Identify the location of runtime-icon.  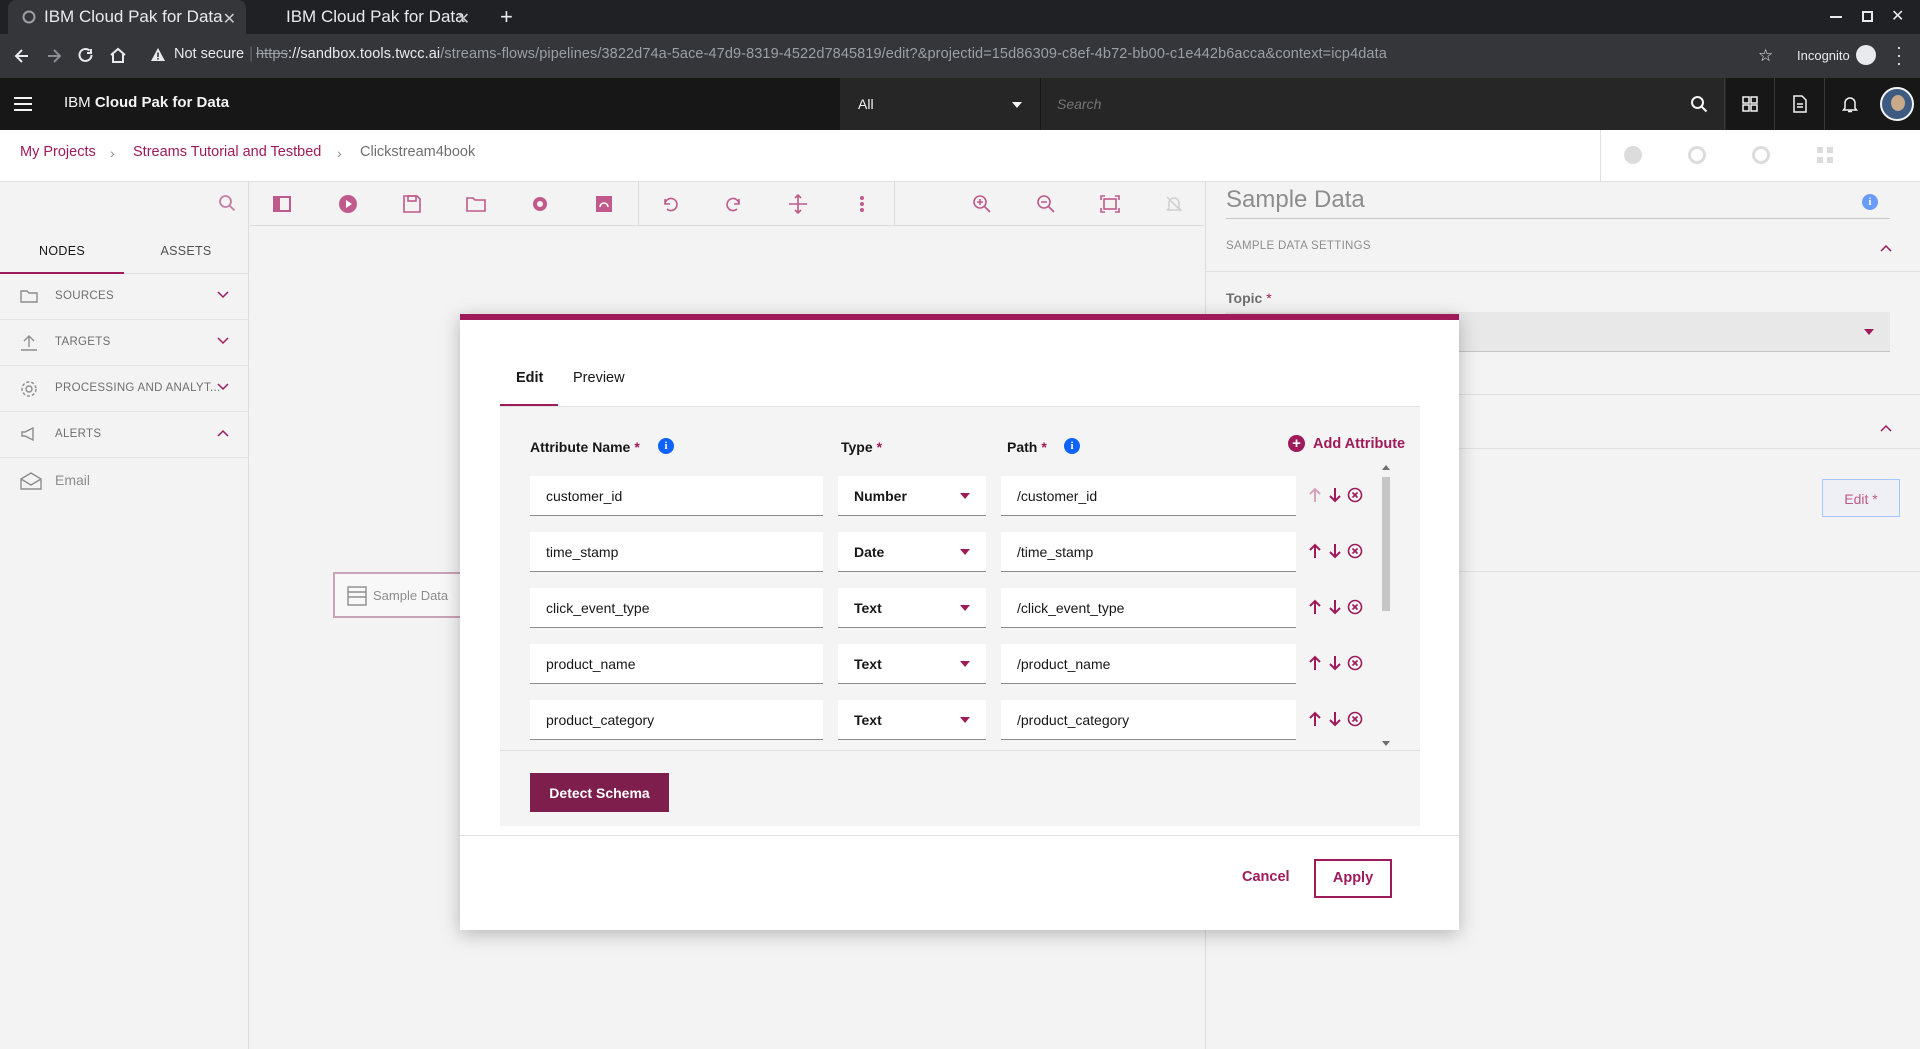
(1697, 155).